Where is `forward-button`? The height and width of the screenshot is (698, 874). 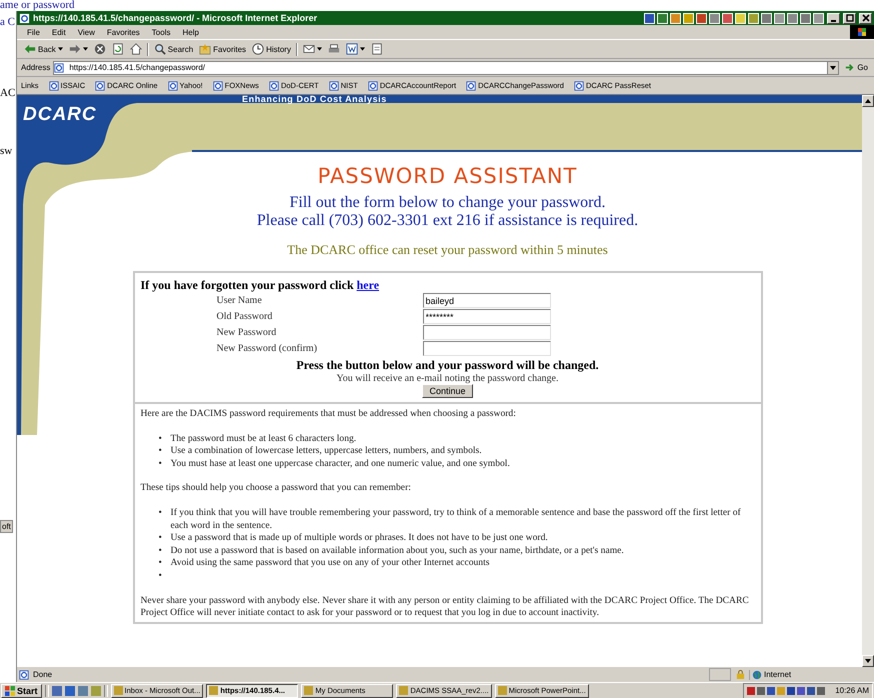 forward-button is located at coordinates (78, 49).